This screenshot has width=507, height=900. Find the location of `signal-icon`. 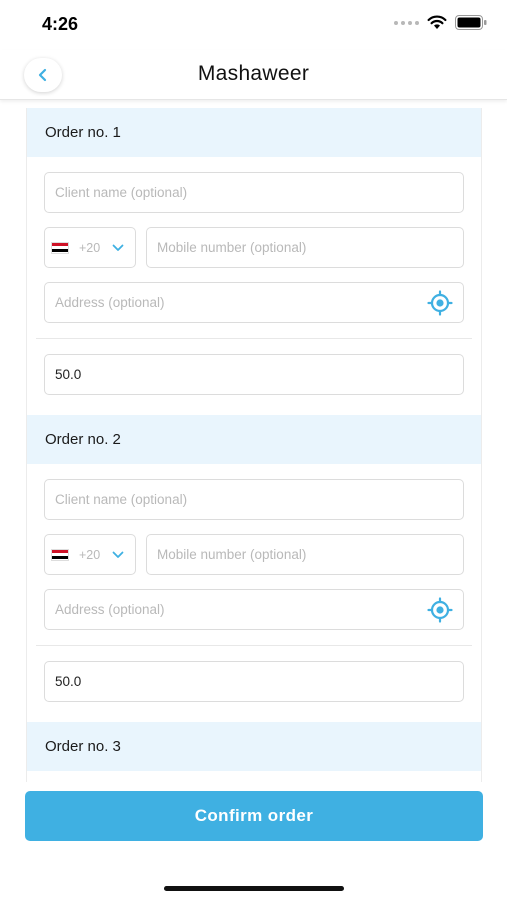

signal-icon is located at coordinates (406, 22).